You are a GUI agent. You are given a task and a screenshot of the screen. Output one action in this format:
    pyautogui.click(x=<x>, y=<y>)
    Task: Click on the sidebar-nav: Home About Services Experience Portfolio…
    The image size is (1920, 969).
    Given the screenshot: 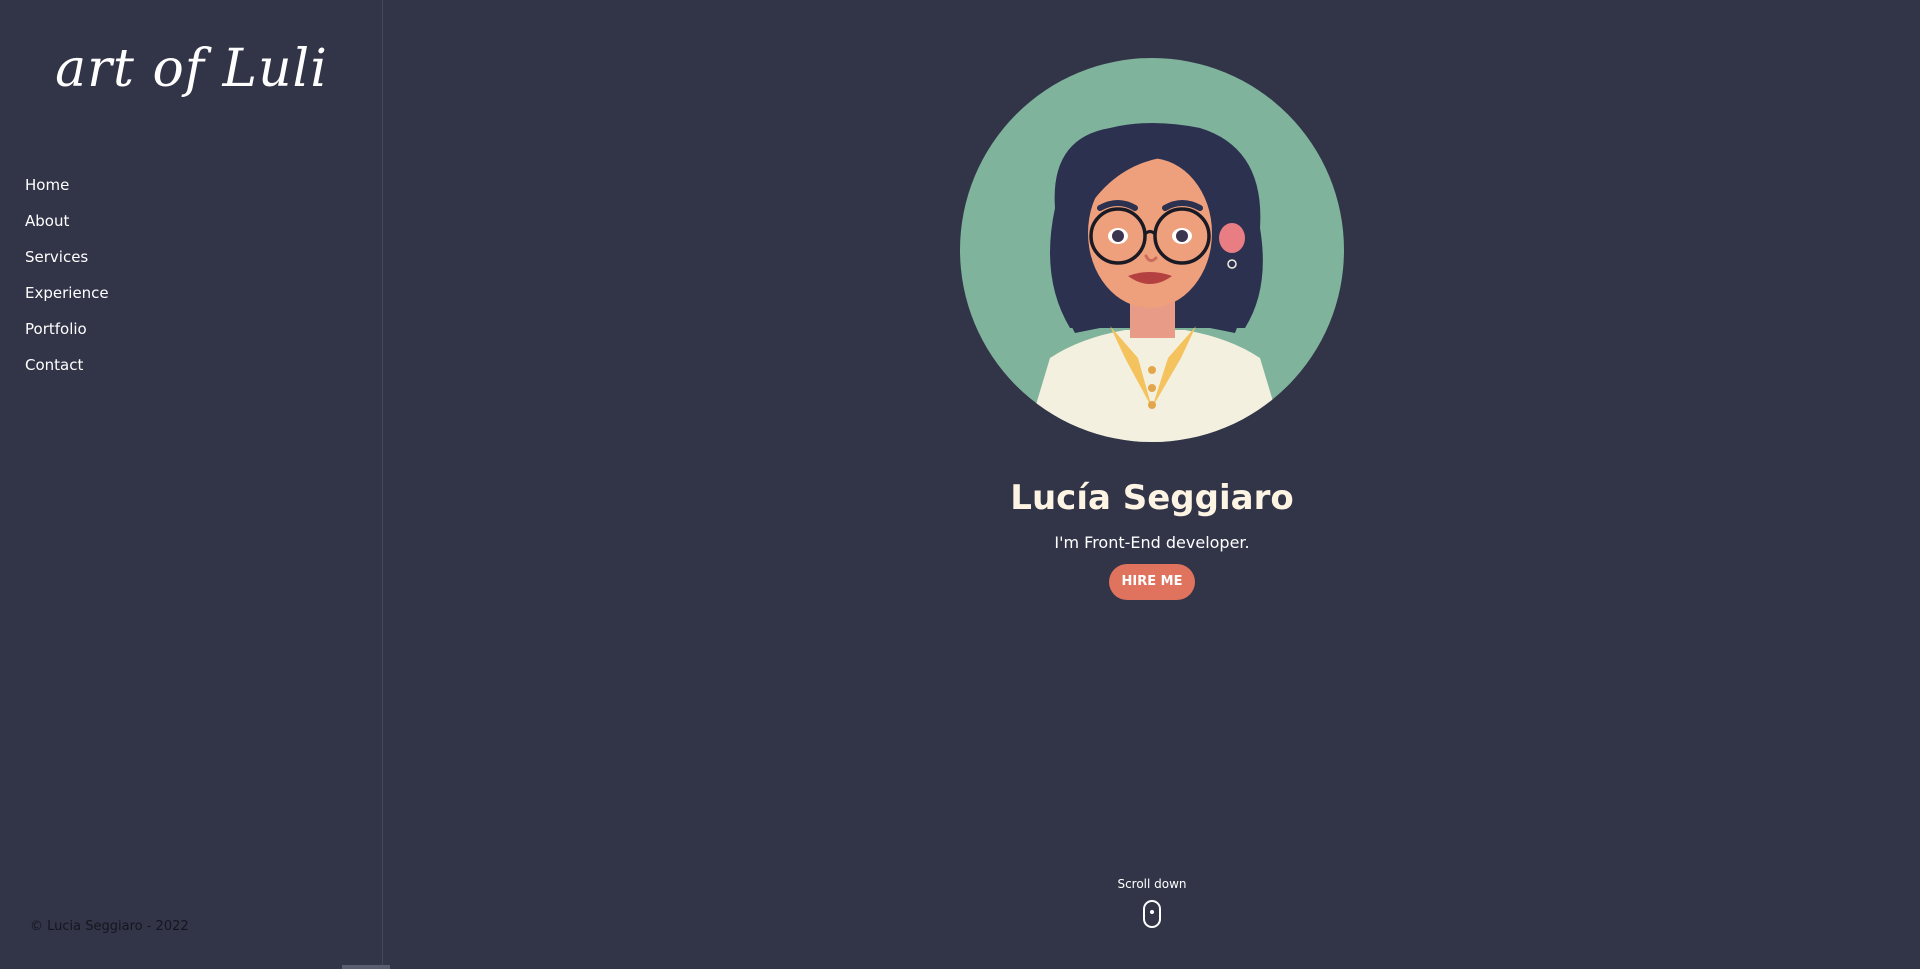 What is the action you would take?
    pyautogui.click(x=67, y=280)
    